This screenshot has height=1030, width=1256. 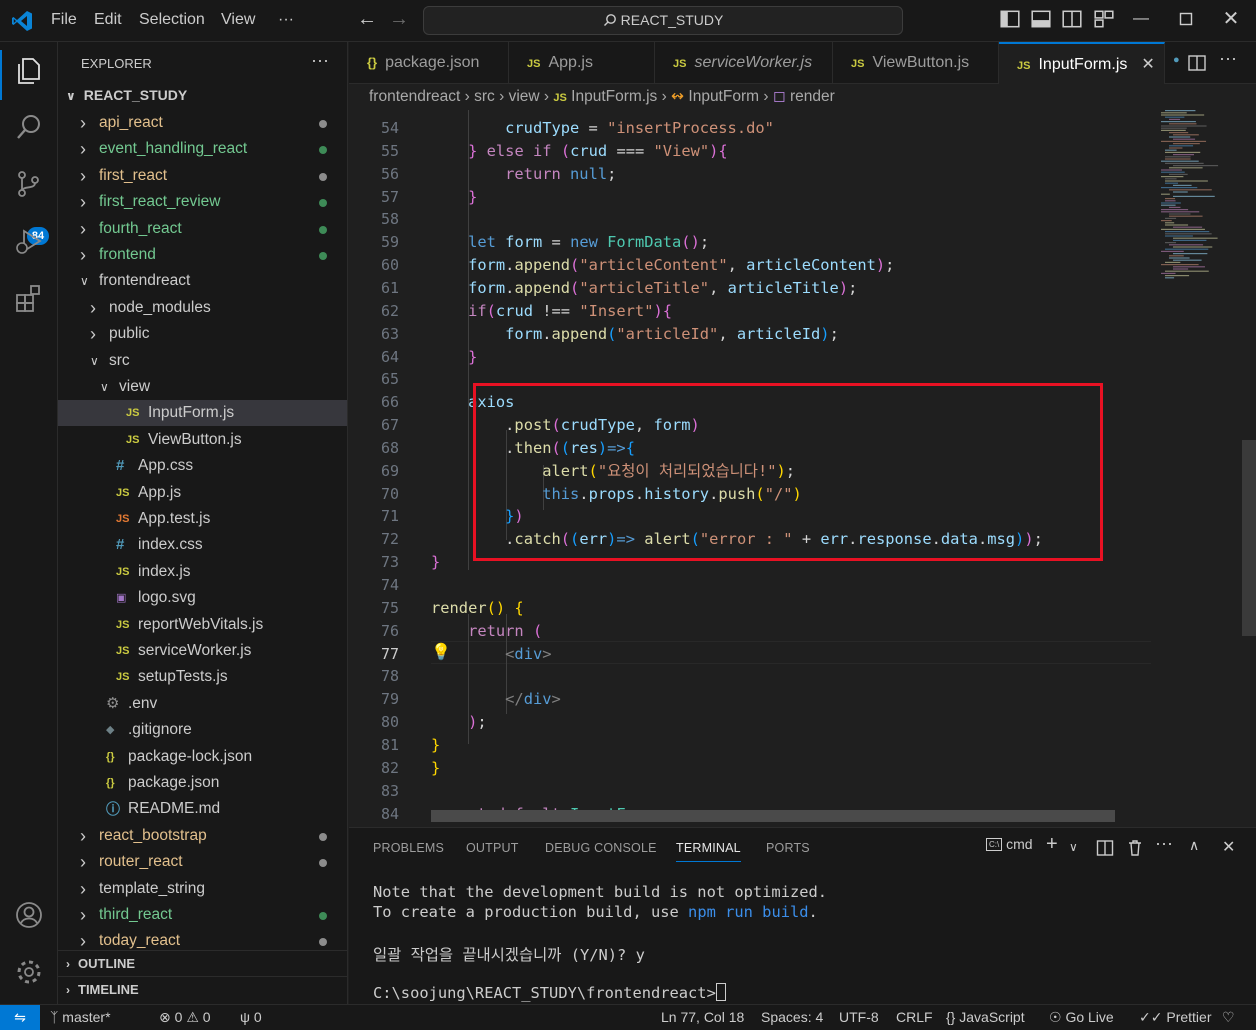 I want to click on go-live-button: ☉ Go Live, so click(x=1081, y=1017).